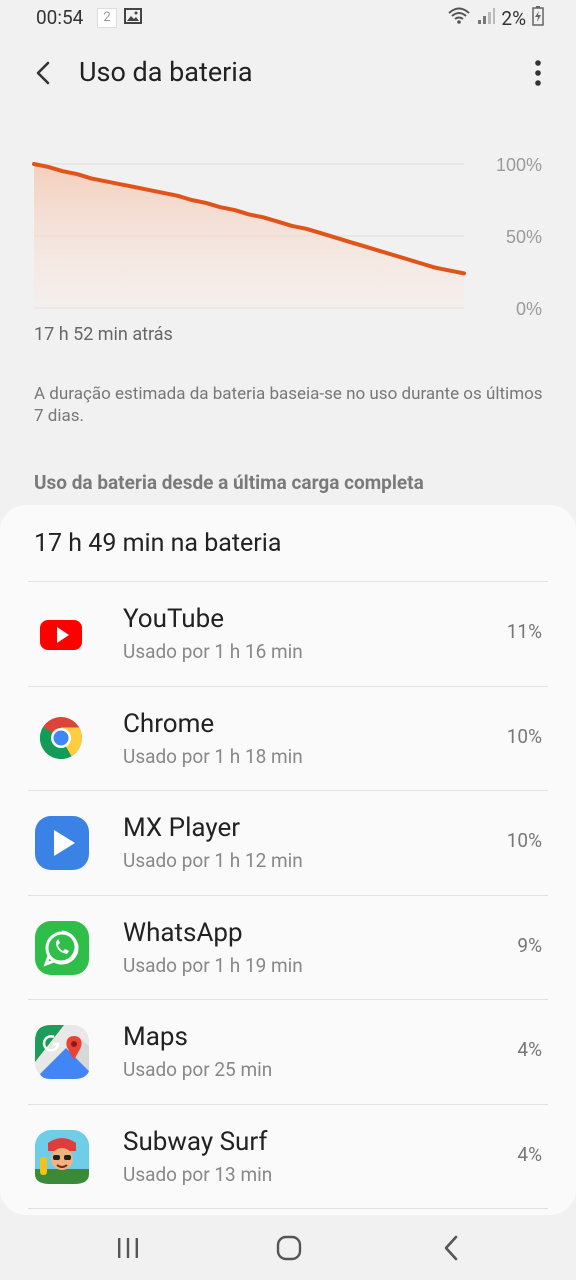  I want to click on app-usage-time: Usado por 1 h 12 min, so click(213, 860).